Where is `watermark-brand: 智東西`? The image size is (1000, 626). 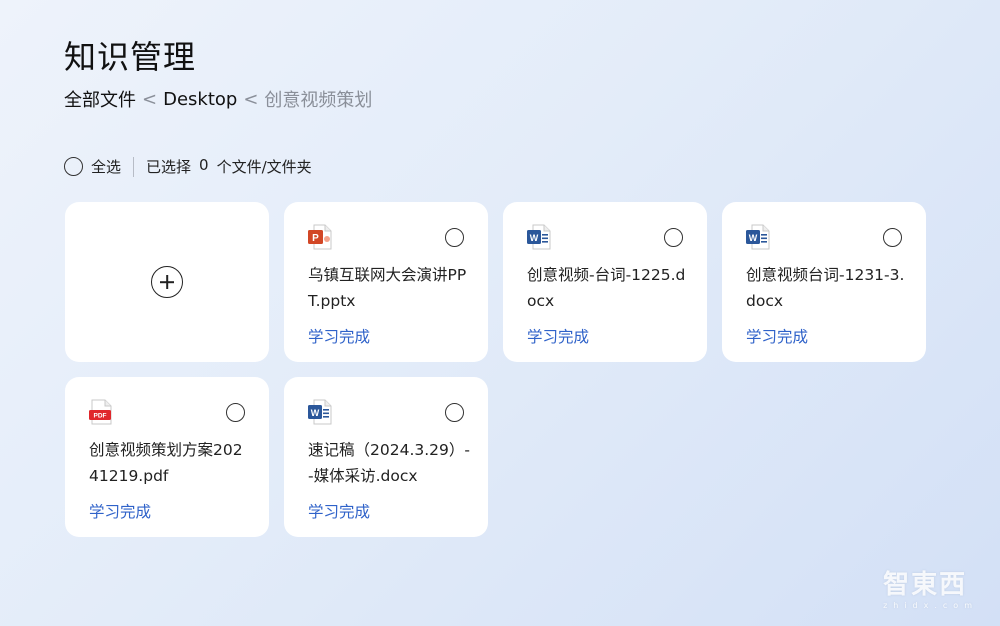 watermark-brand: 智東西 is located at coordinates (925, 585).